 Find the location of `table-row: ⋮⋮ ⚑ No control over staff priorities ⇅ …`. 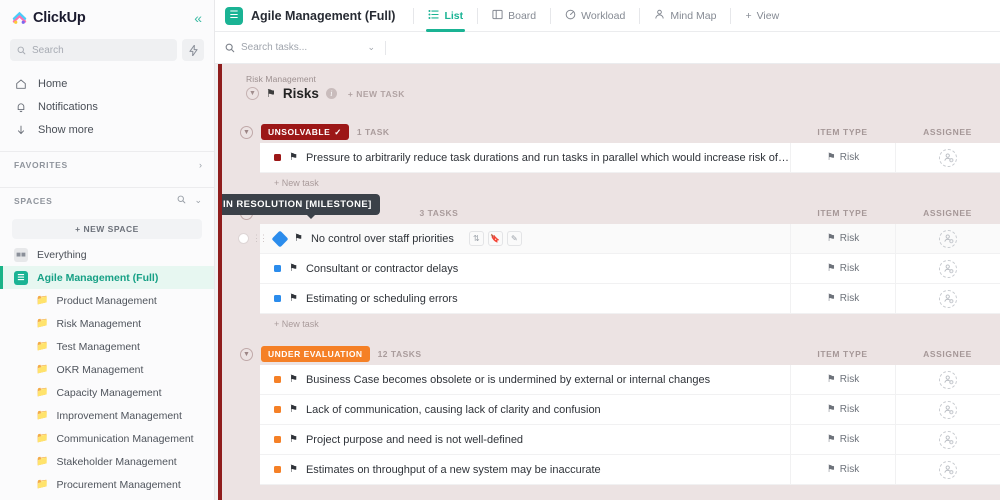

table-row: ⋮⋮ ⚑ No control over staff priorities ⇅ … is located at coordinates (619, 238).